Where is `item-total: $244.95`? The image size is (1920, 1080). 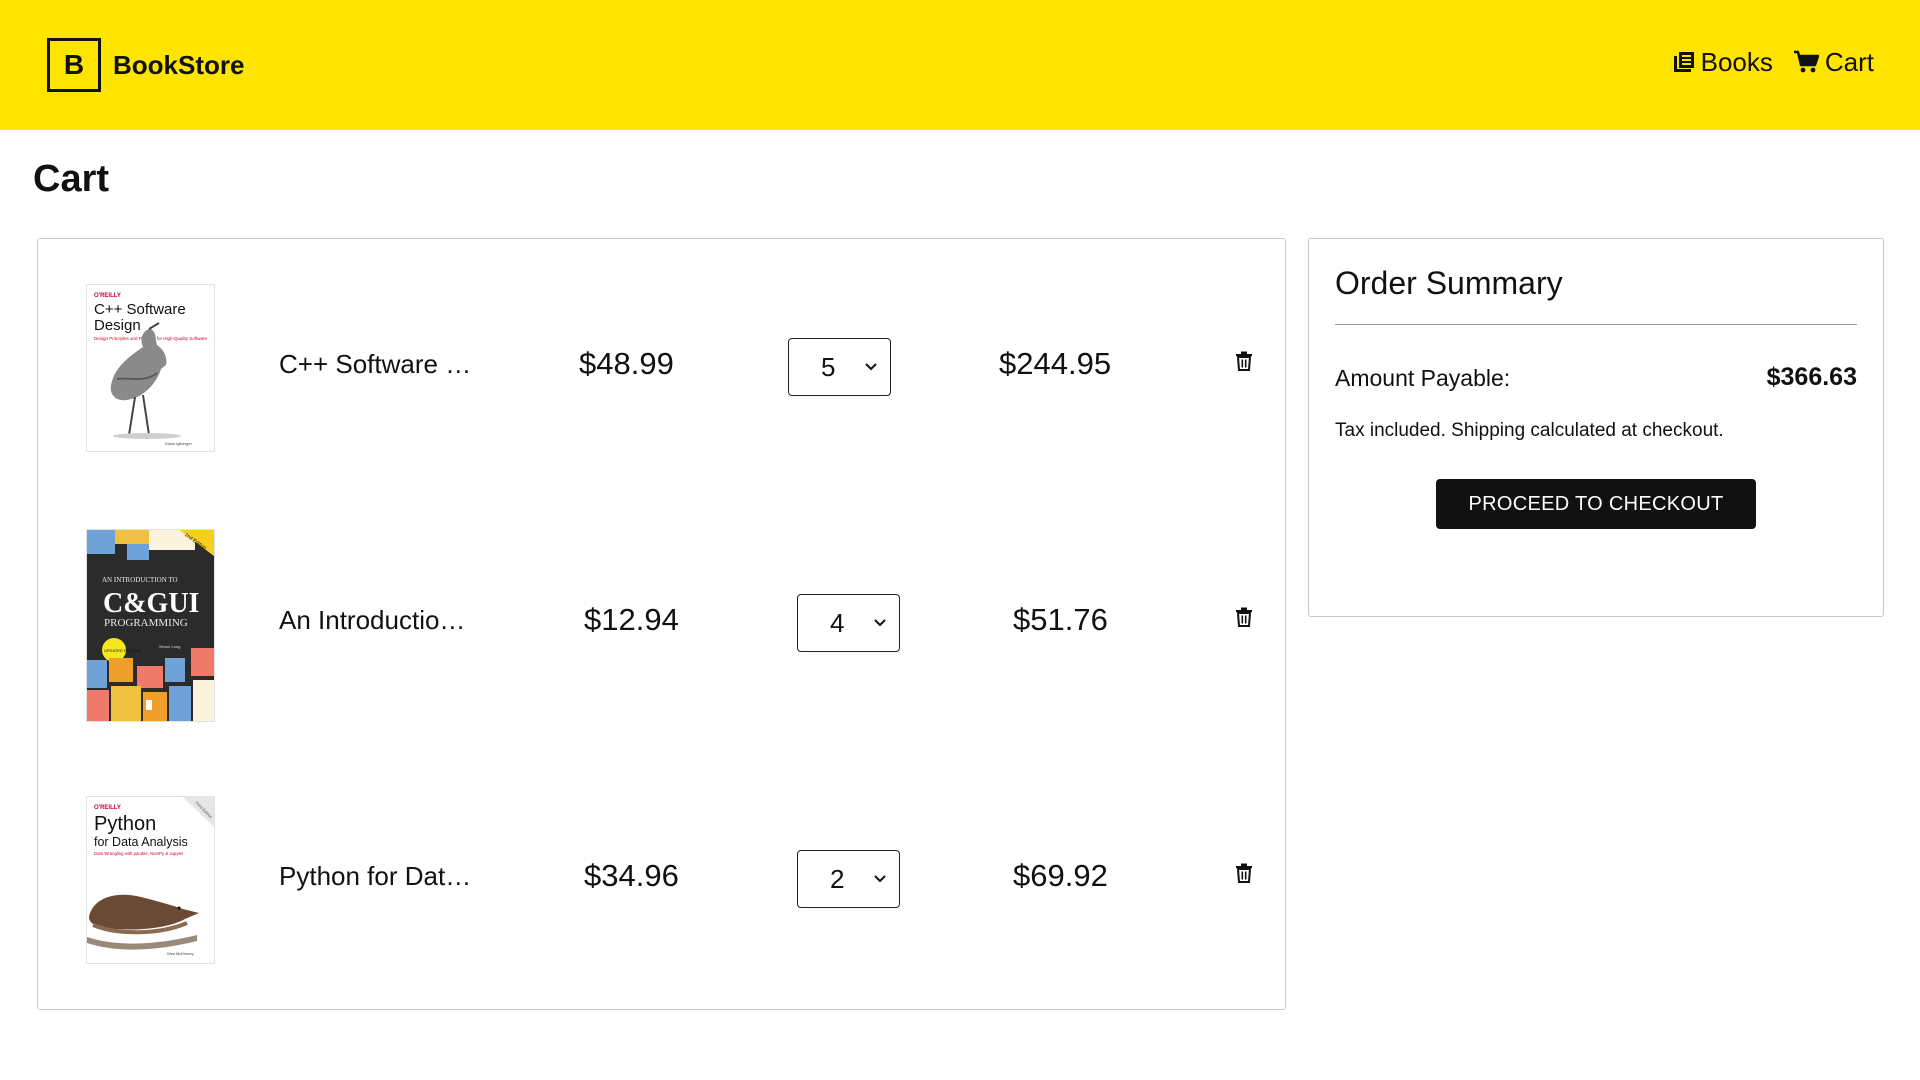 item-total: $244.95 is located at coordinates (1055, 363).